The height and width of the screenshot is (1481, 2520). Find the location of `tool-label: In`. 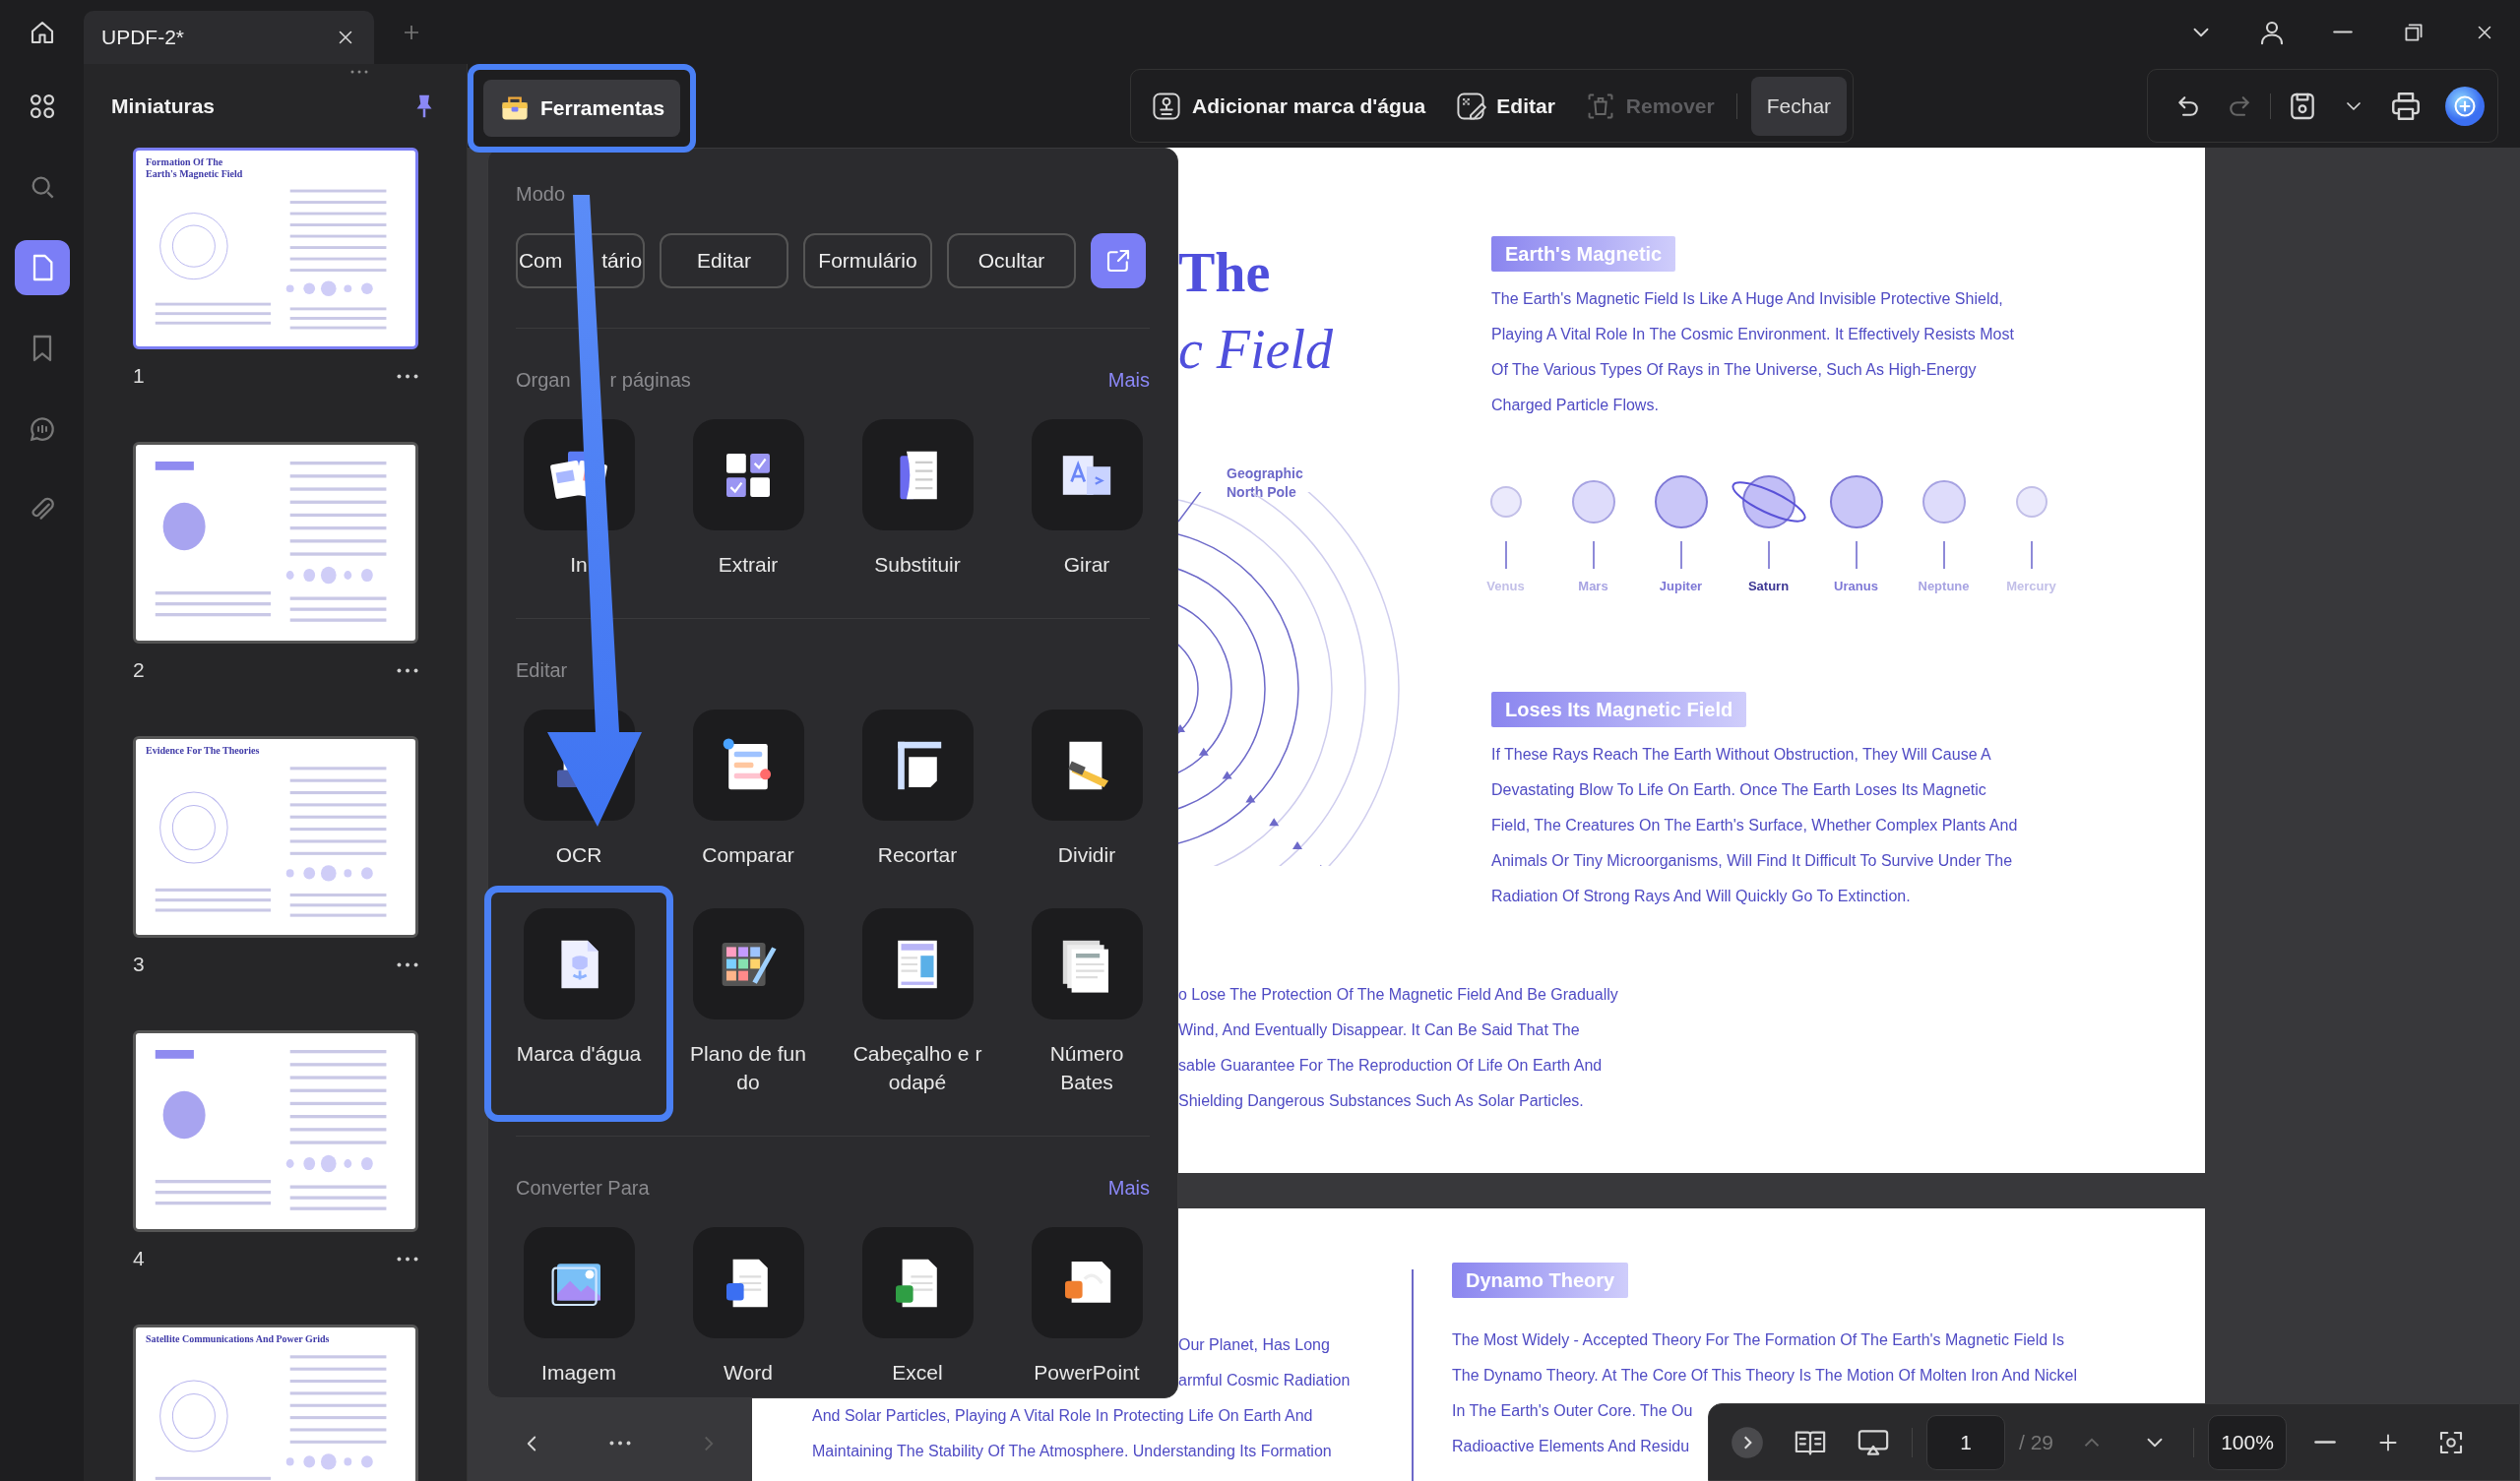

tool-label: In is located at coordinates (579, 565).